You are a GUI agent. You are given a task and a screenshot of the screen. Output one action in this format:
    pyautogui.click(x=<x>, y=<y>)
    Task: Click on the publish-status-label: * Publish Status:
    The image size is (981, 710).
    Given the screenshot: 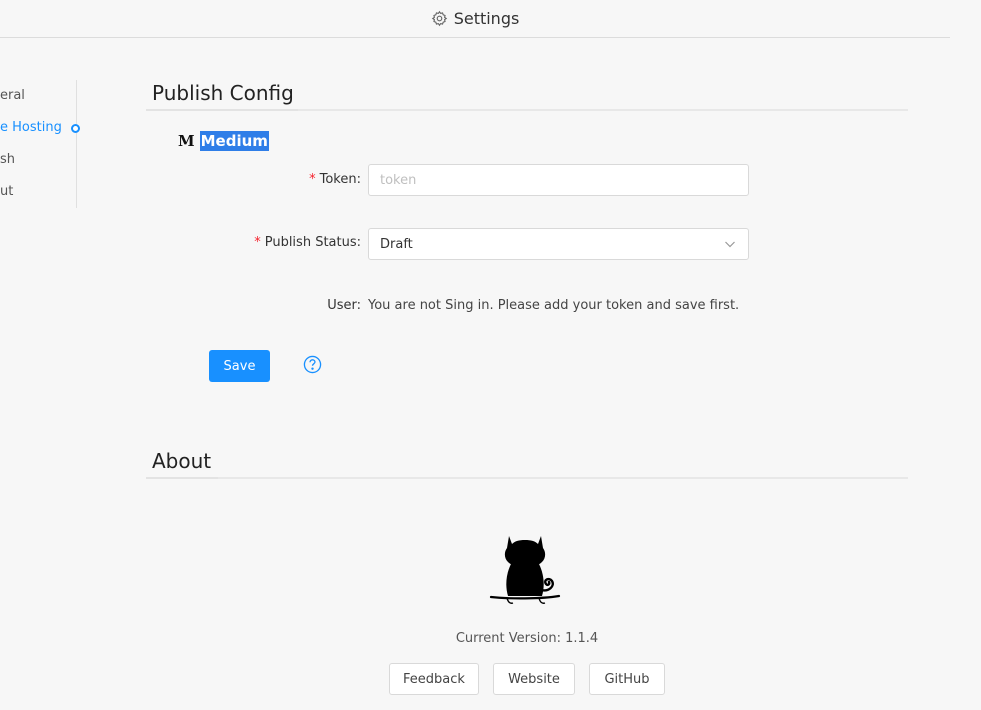 What is the action you would take?
    pyautogui.click(x=307, y=242)
    